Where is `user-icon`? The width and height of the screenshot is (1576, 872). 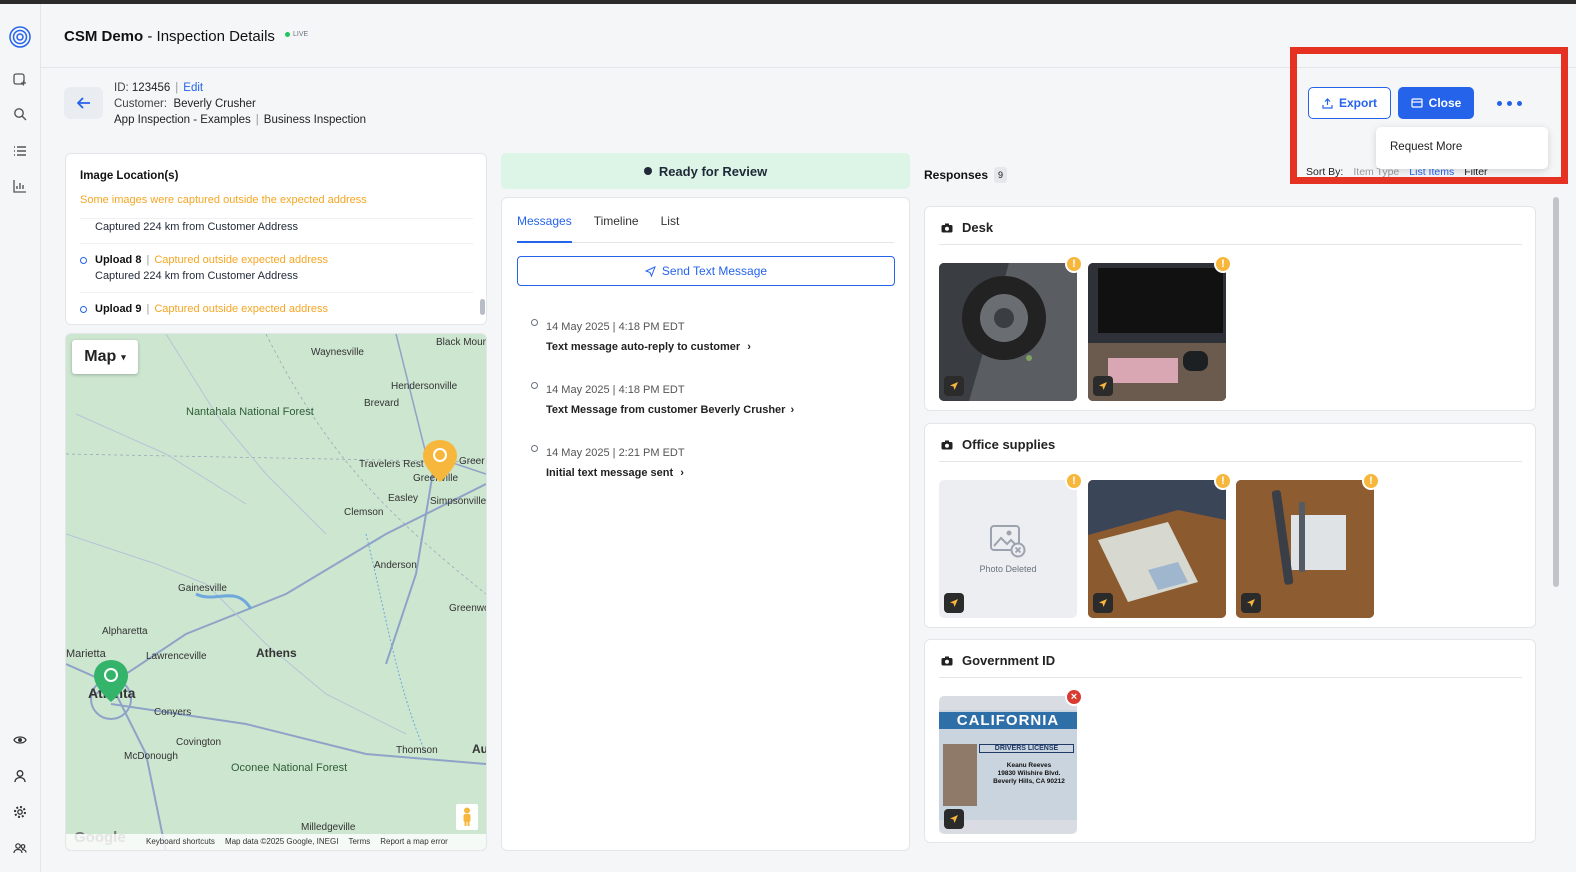
user-icon is located at coordinates (20, 776).